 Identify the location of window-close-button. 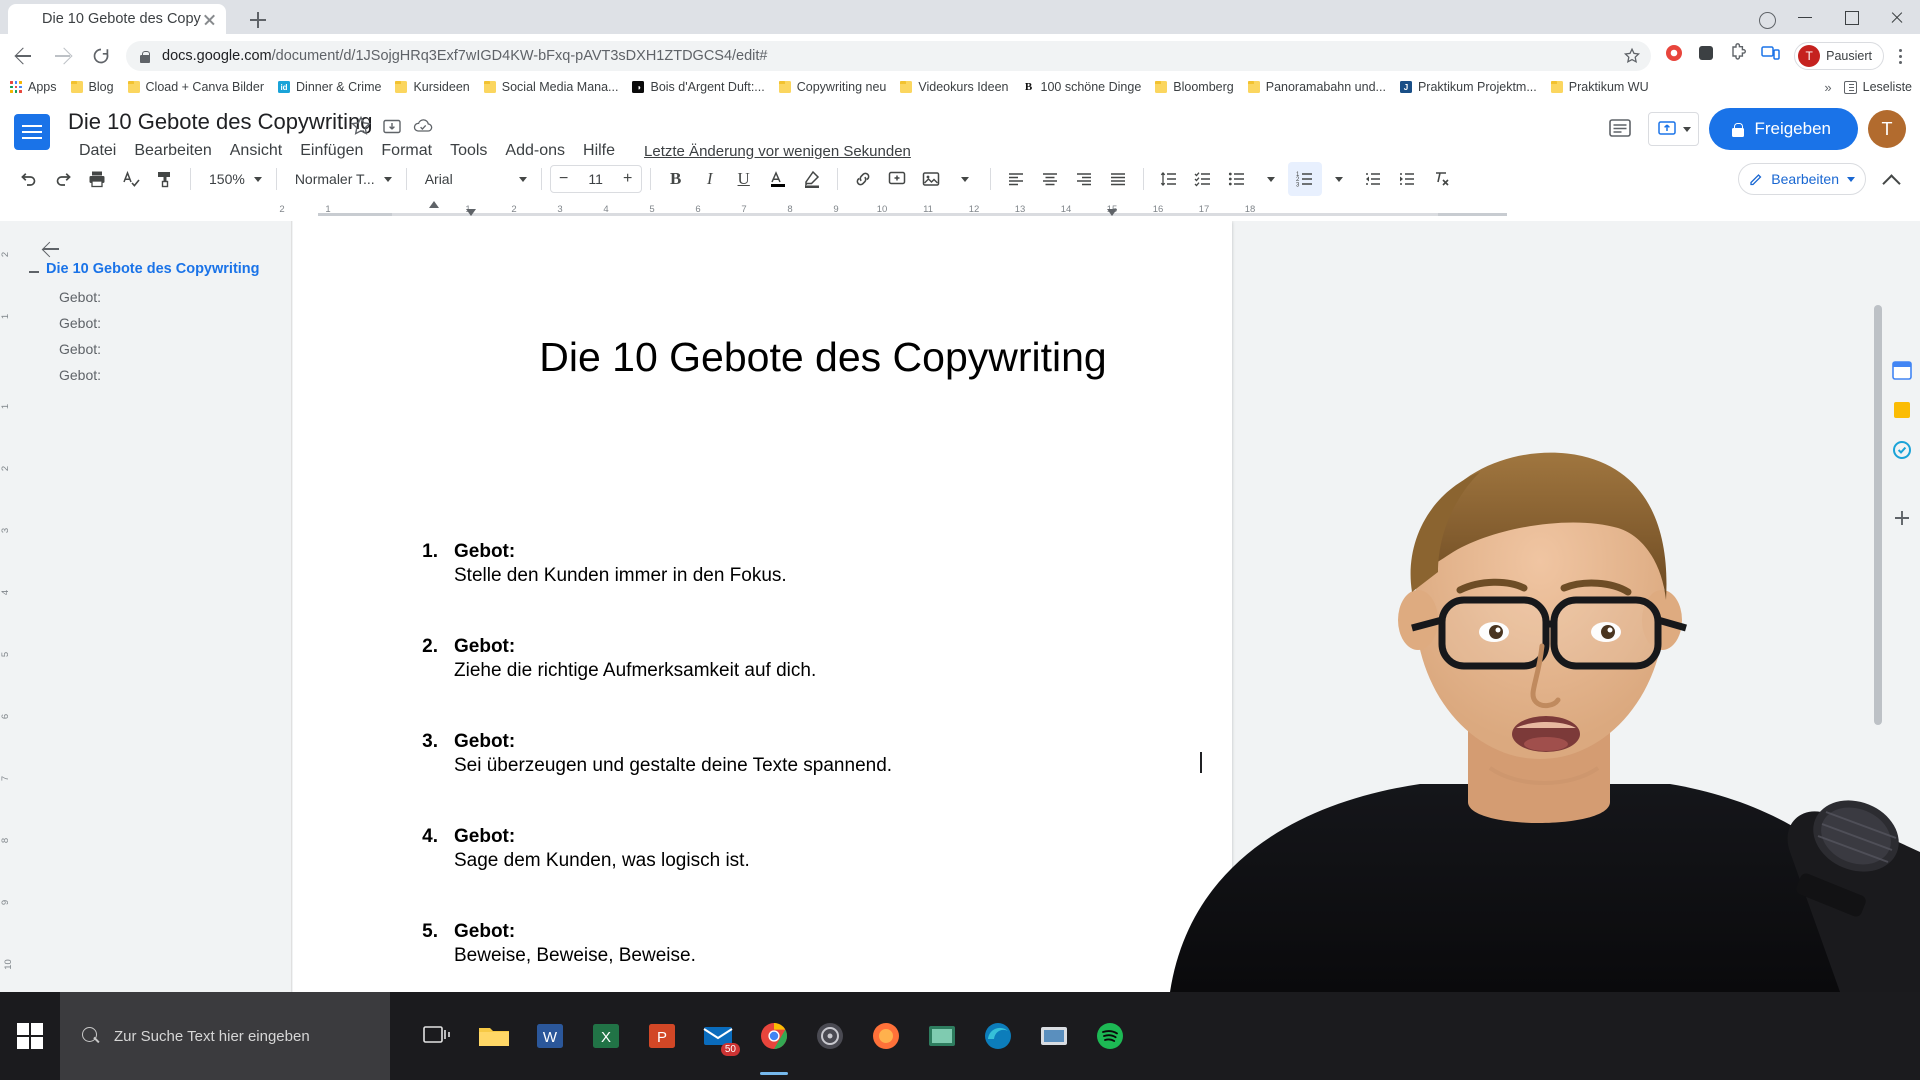
(1897, 17).